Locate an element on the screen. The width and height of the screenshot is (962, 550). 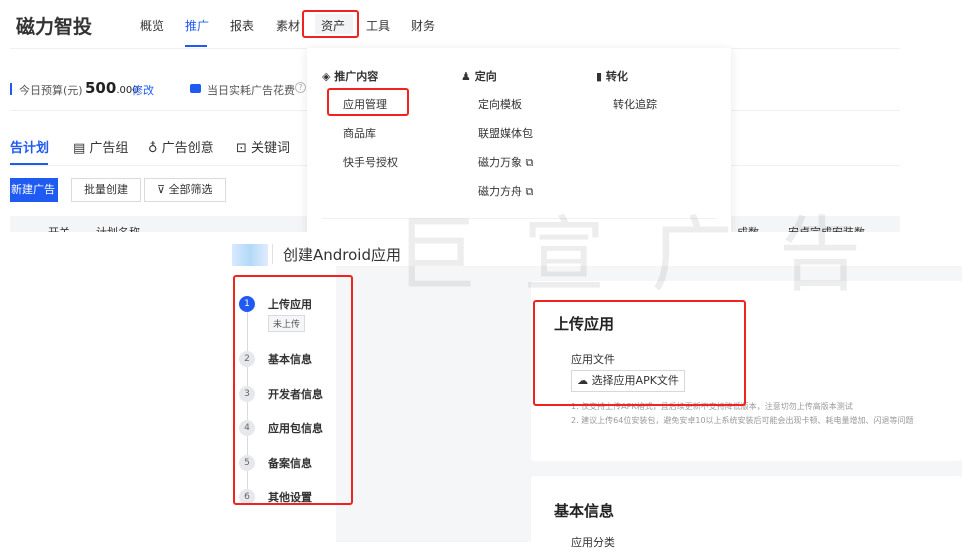
filter-label: 全部筛选 is located at coordinates (190, 189).